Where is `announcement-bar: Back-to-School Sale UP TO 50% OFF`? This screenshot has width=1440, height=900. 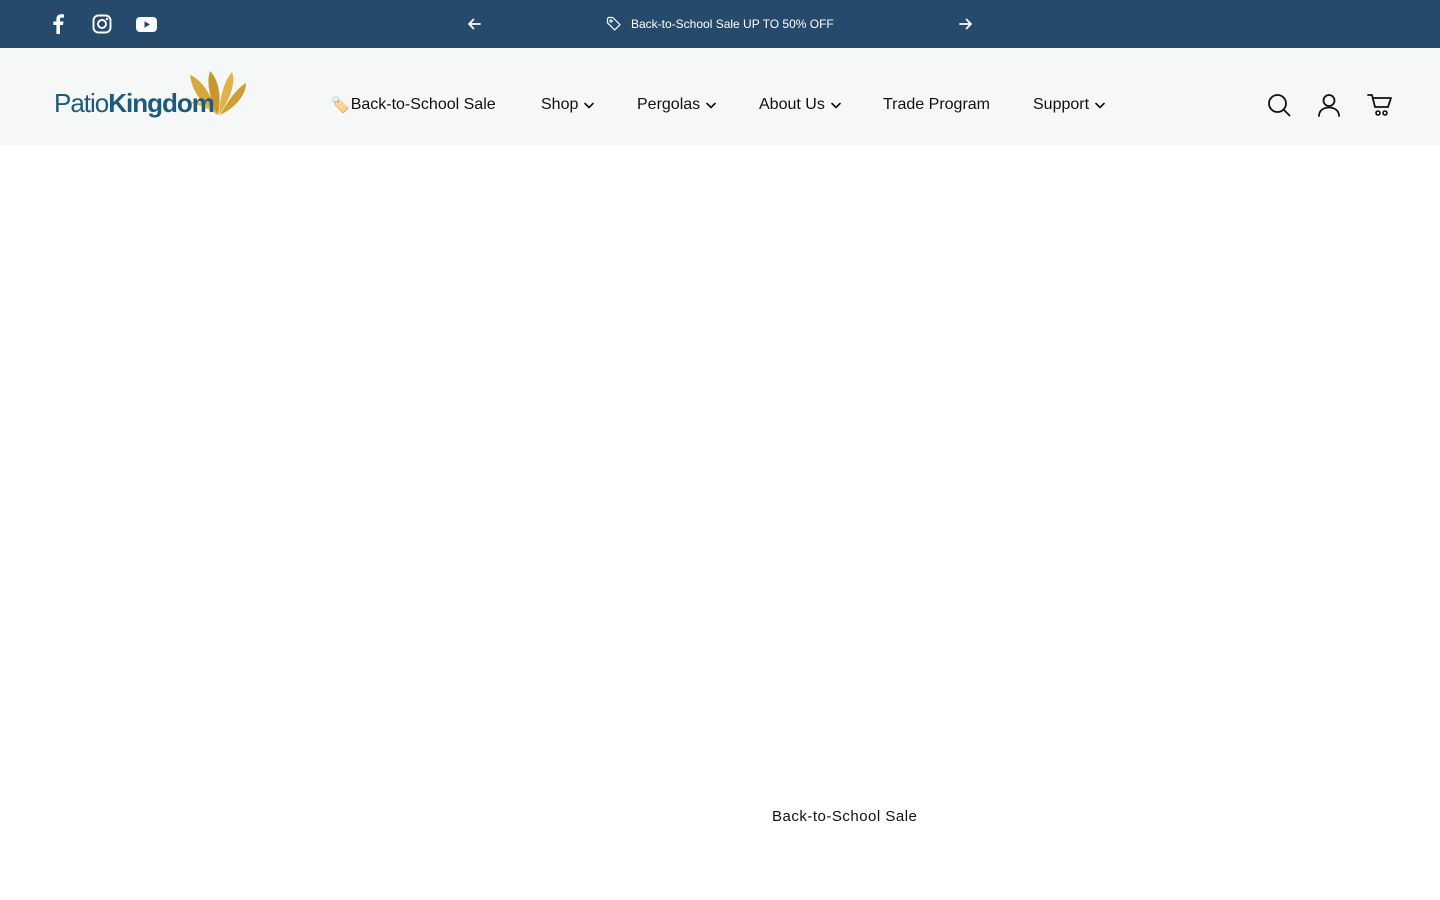 announcement-bar: Back-to-School Sale UP TO 50% OFF is located at coordinates (720, 24).